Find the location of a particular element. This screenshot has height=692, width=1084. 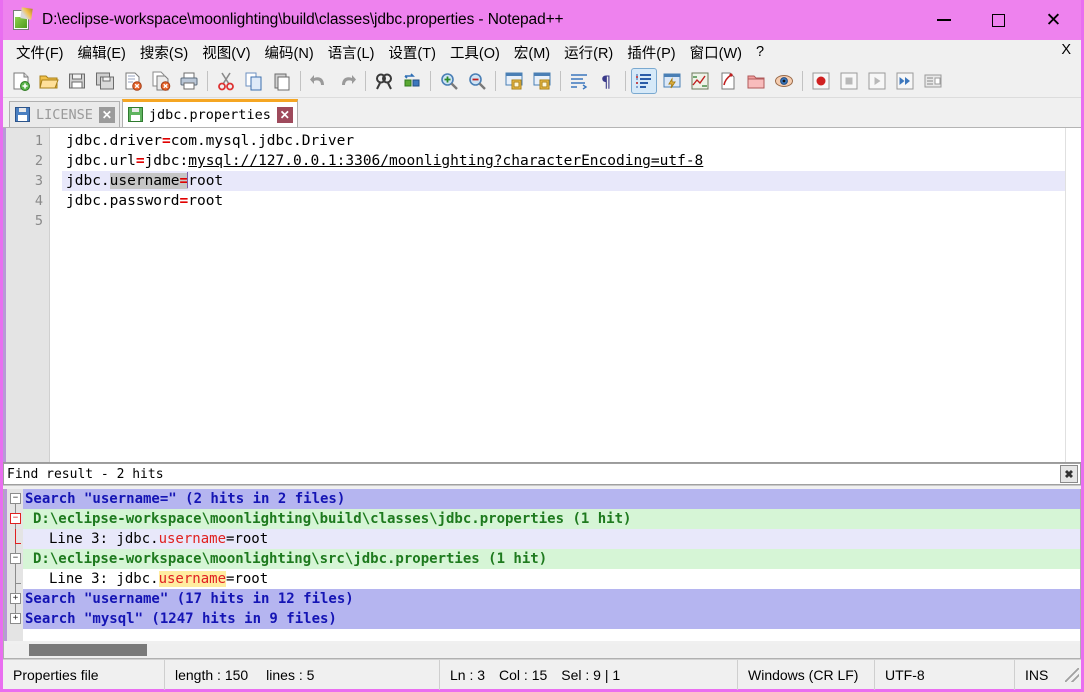

find-hscroll-track is located at coordinates (543, 649).